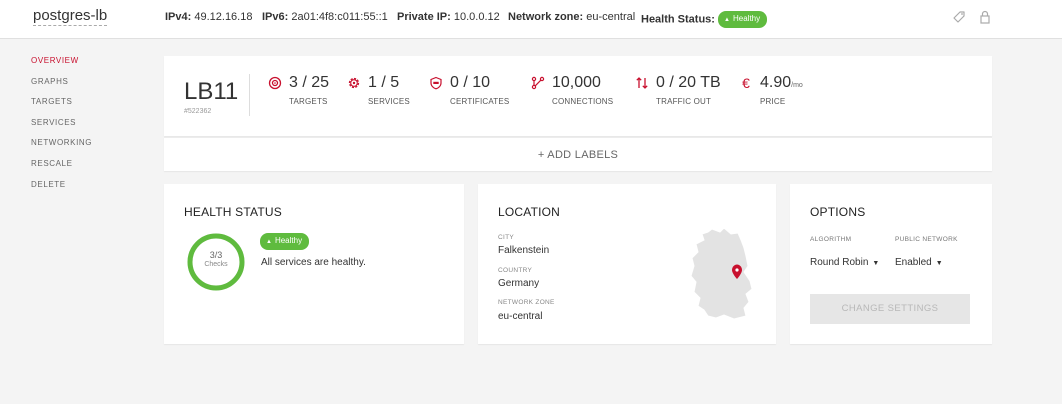  I want to click on network-zone-field-value: eu-central, so click(520, 316).